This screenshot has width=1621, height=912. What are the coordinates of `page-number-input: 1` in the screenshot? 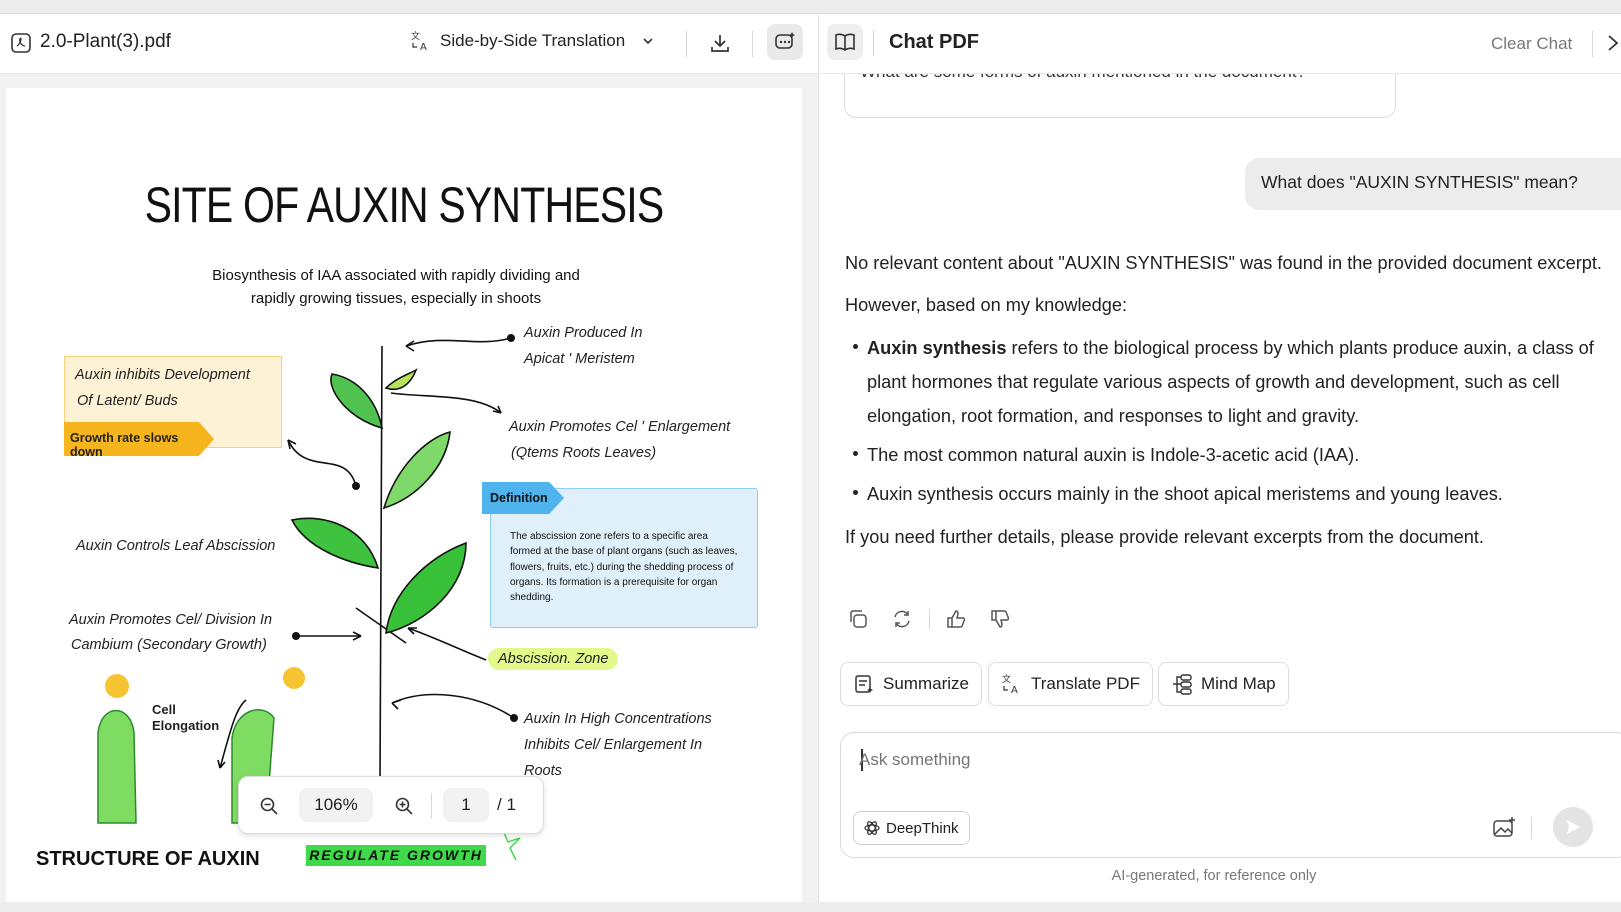 It's located at (466, 805).